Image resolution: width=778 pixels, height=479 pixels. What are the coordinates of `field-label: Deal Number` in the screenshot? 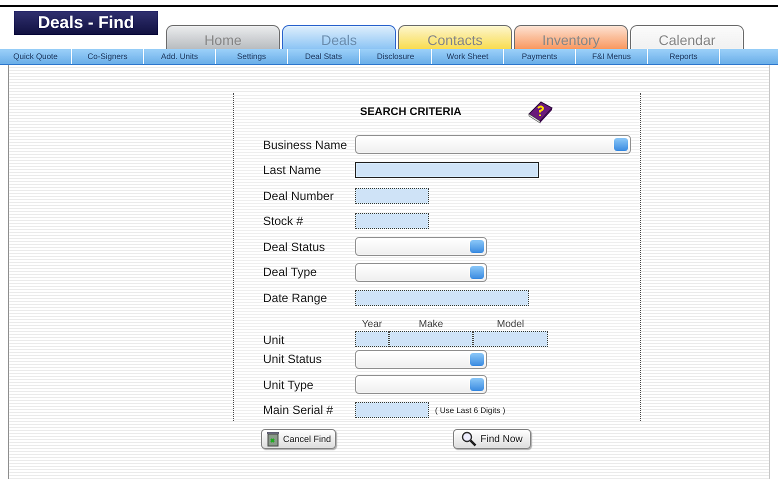 It's located at (299, 195).